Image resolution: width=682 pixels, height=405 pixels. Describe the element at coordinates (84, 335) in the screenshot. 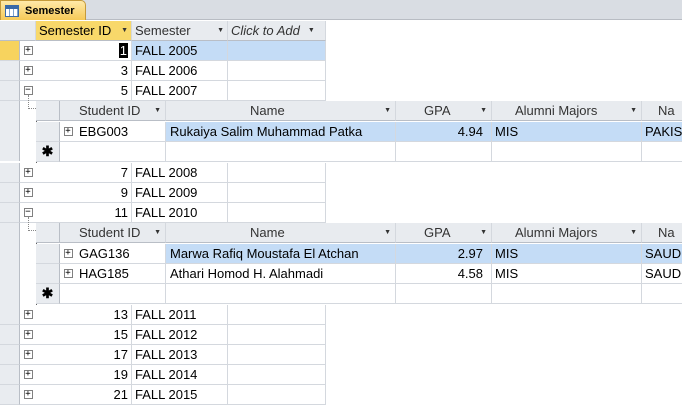

I see `semester-id-cell: 15` at that location.